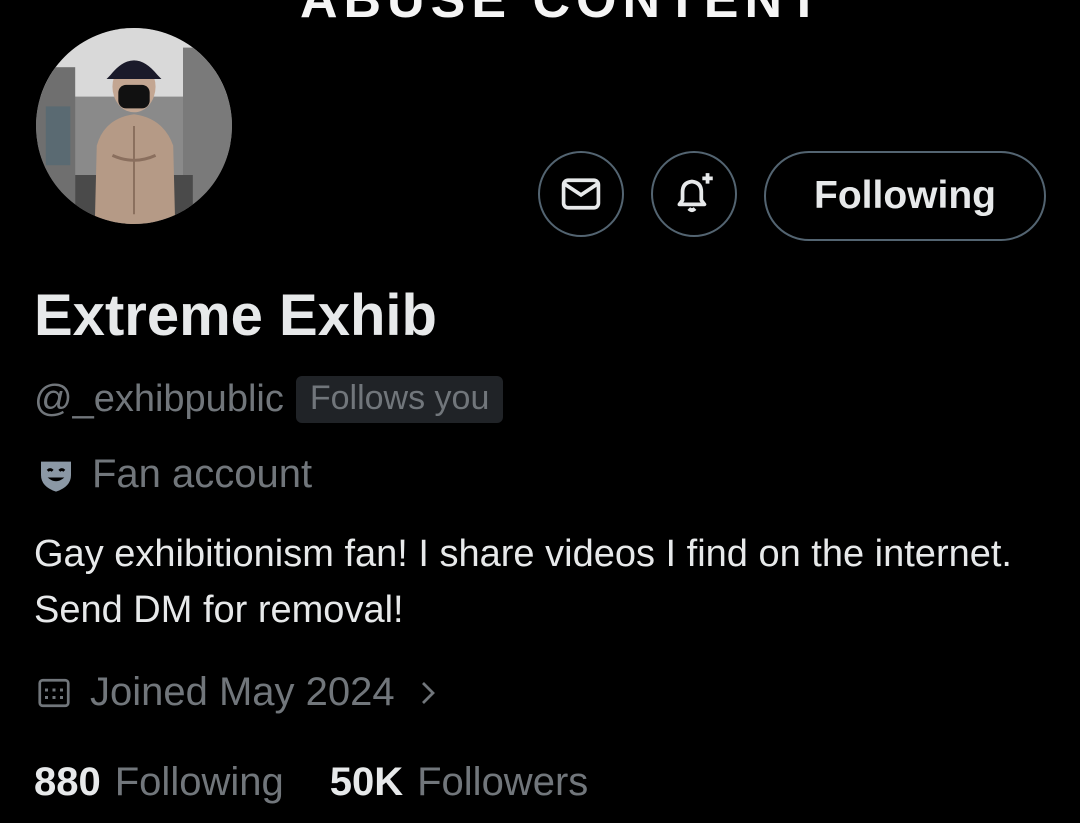  I want to click on followers-label: Followers, so click(503, 782).